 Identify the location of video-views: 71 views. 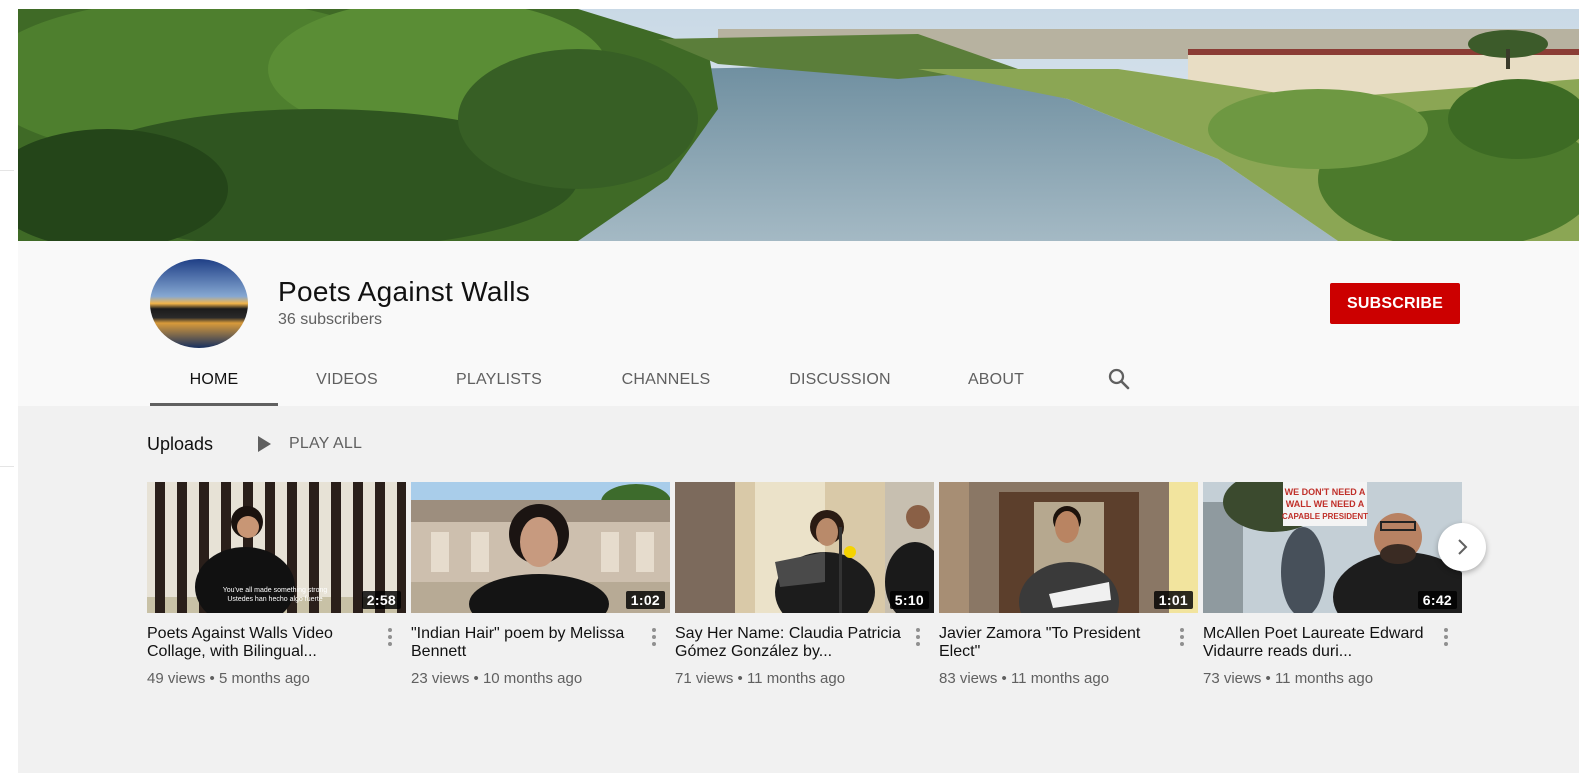
(704, 678).